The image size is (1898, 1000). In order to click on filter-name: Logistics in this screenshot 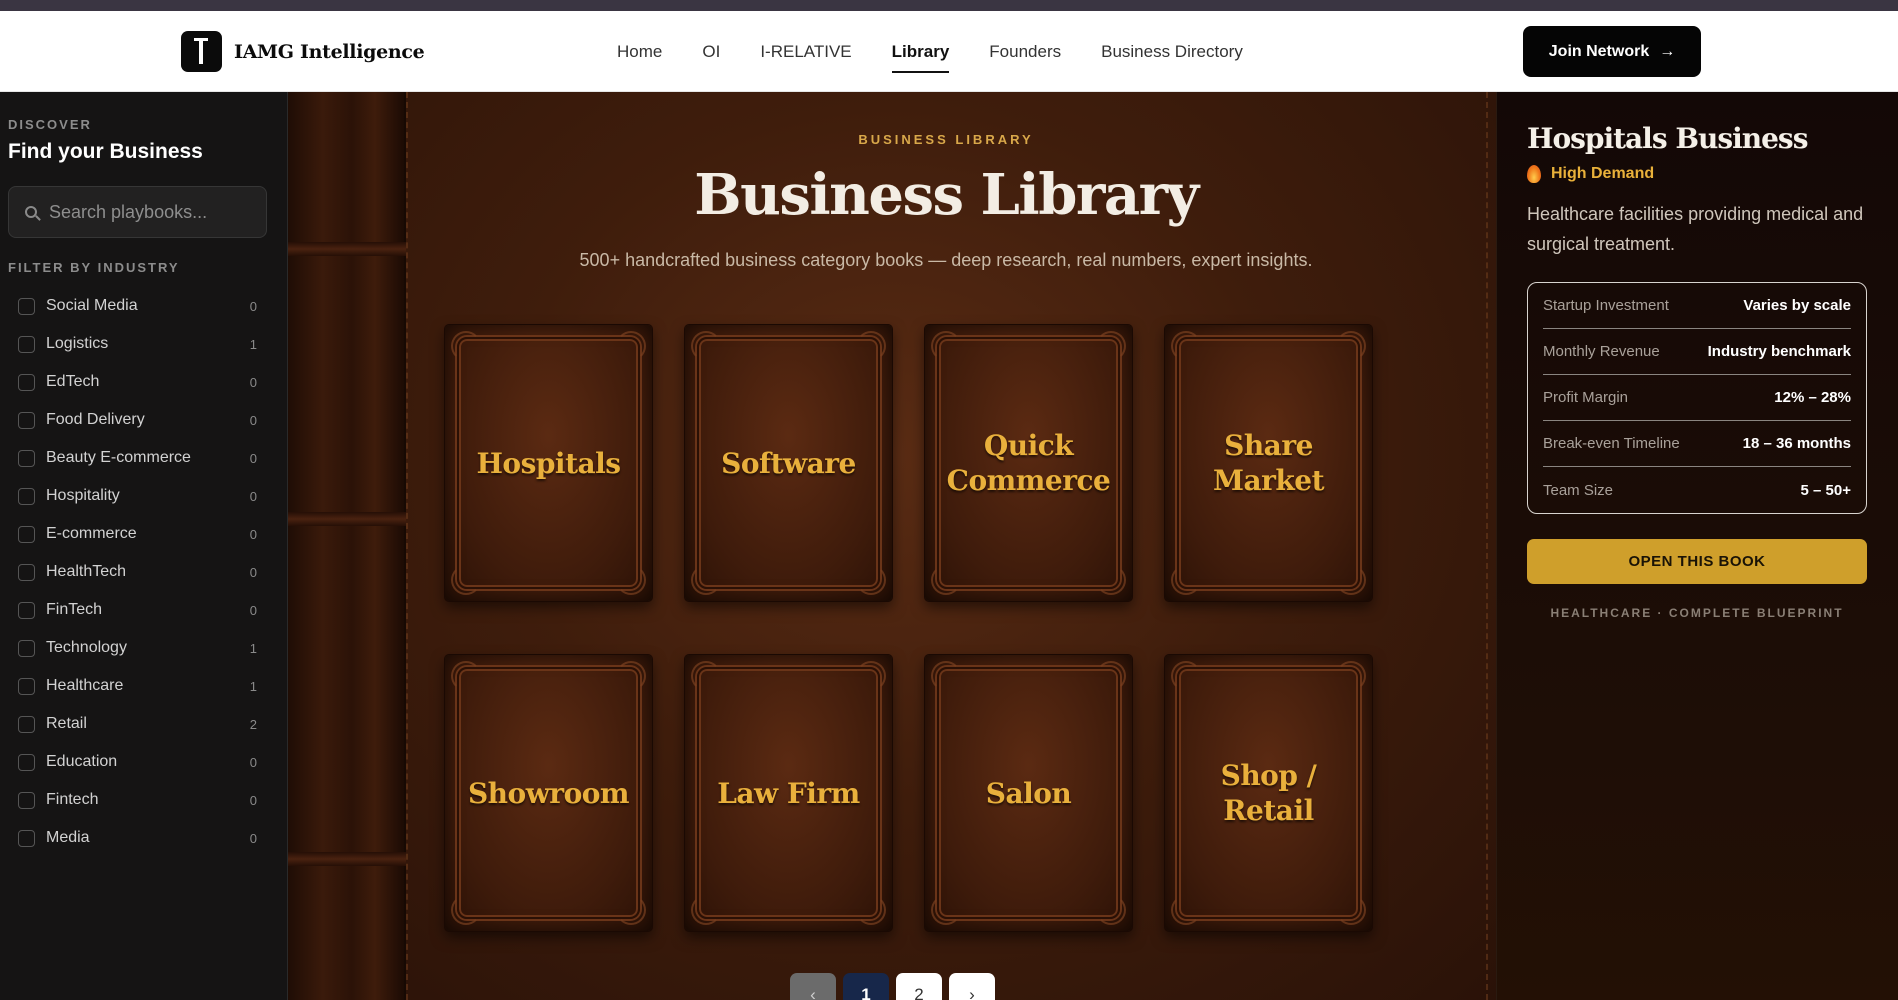, I will do `click(77, 343)`.